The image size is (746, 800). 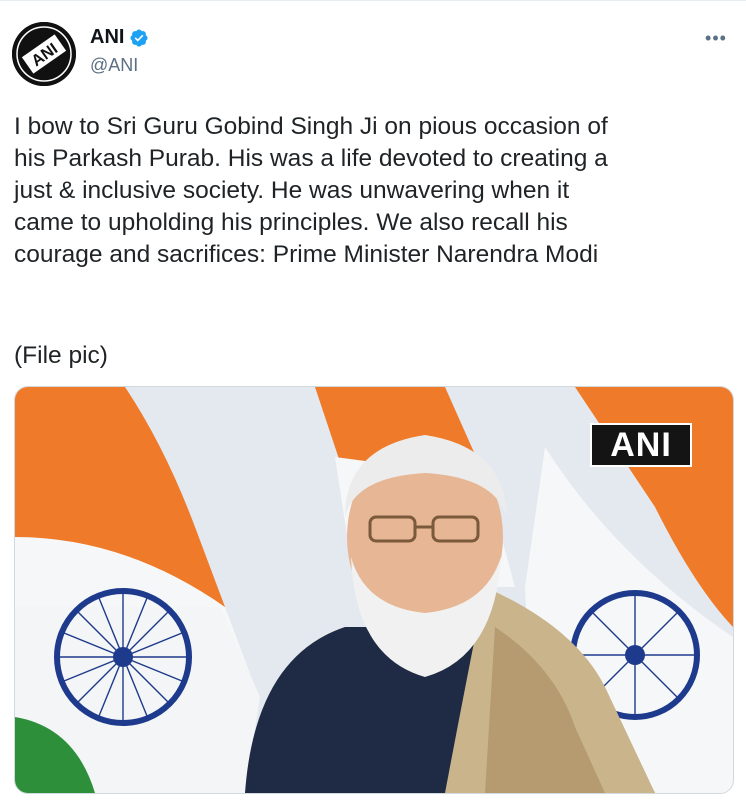 I want to click on ani-logo-icon: ANI, so click(x=44, y=54).